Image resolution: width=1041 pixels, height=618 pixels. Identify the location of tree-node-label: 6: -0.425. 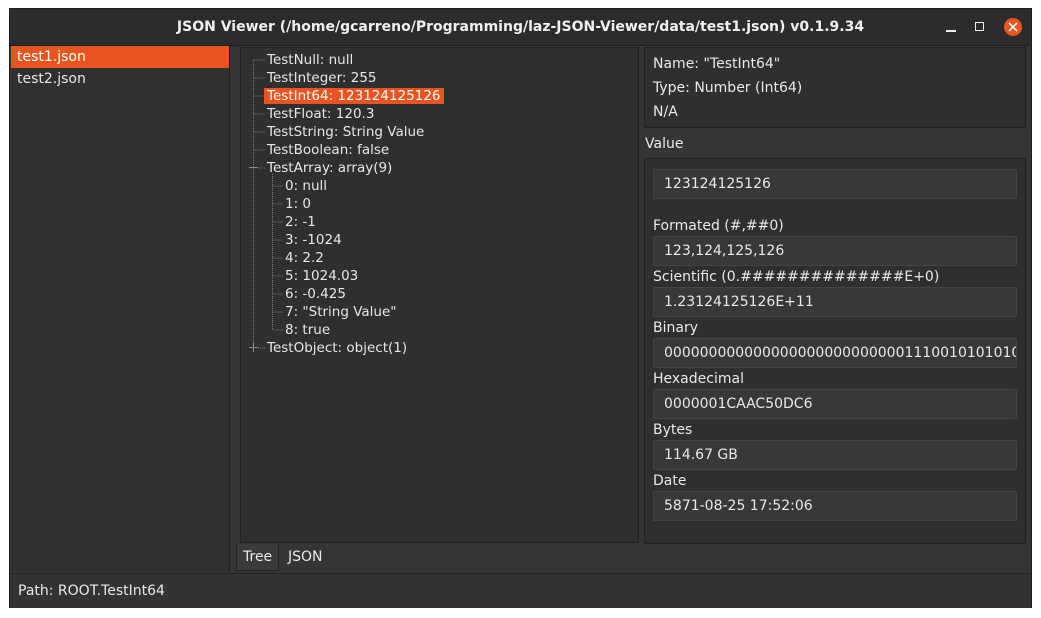
(315, 294).